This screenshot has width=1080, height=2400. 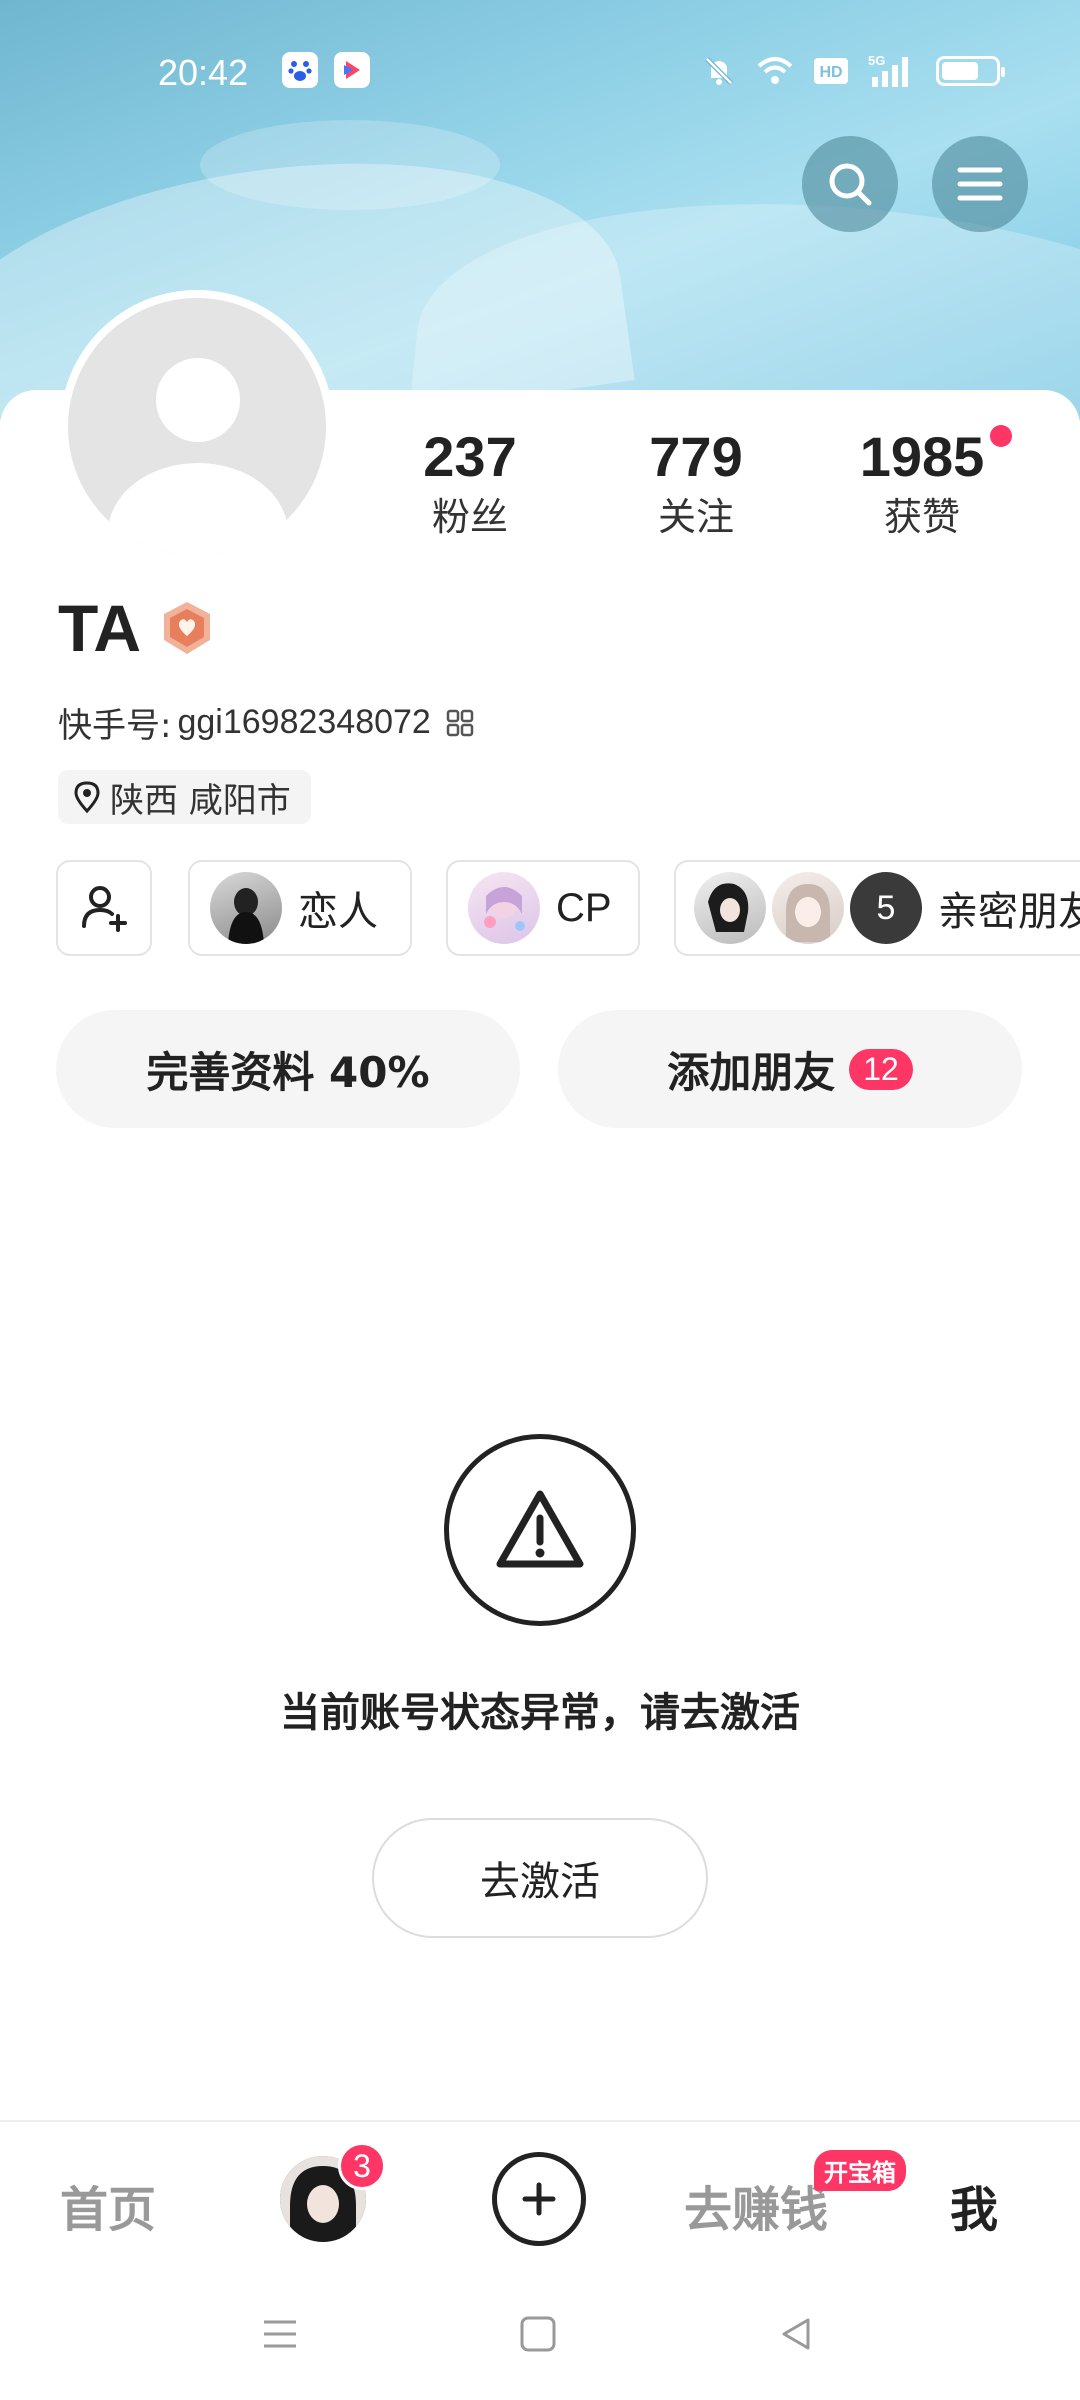 I want to click on back-button, so click(x=796, y=2334).